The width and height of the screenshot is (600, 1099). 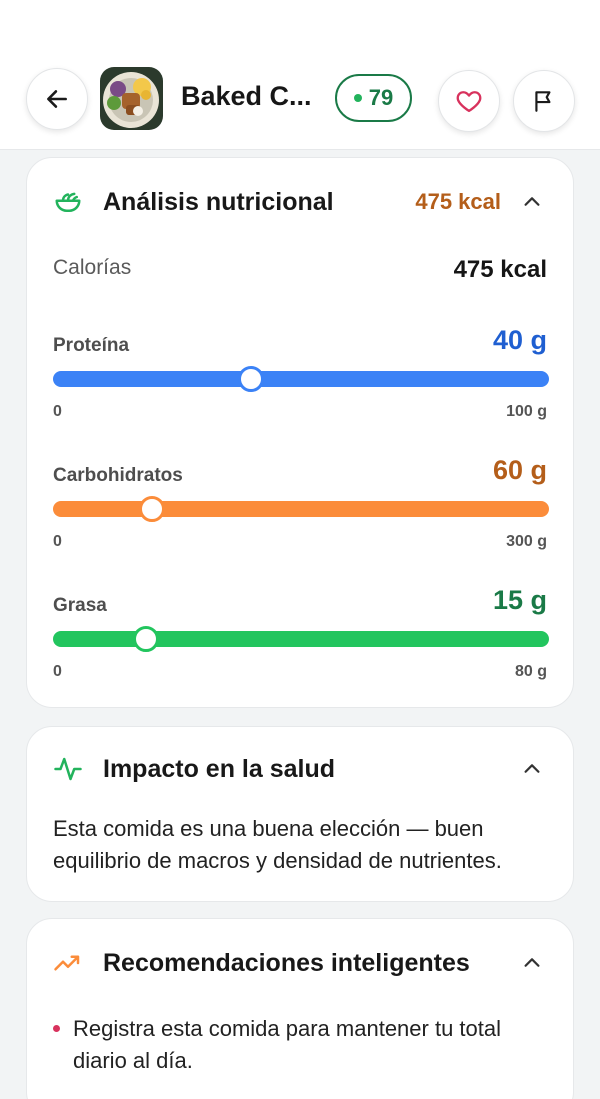 What do you see at coordinates (68, 963) in the screenshot?
I see `trending-up-icon` at bounding box center [68, 963].